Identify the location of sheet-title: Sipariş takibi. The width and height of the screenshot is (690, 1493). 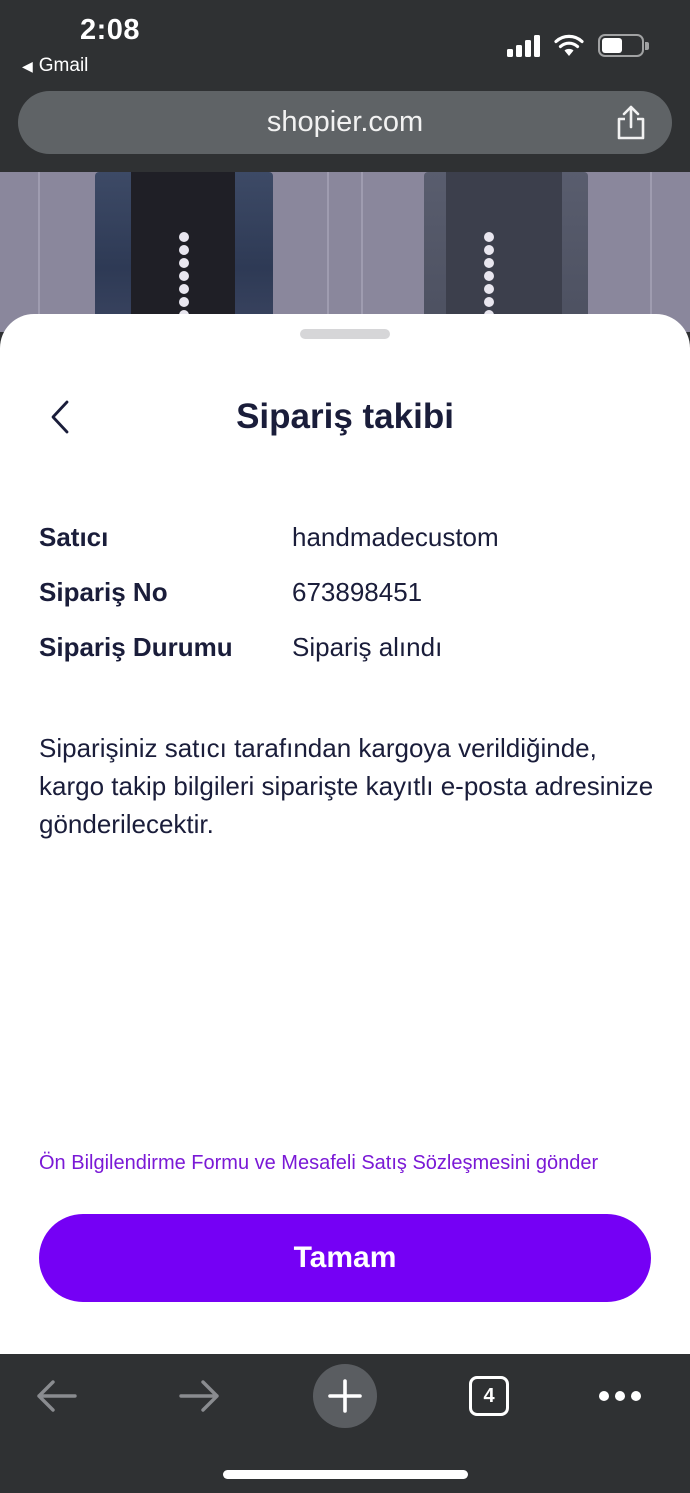
(345, 416).